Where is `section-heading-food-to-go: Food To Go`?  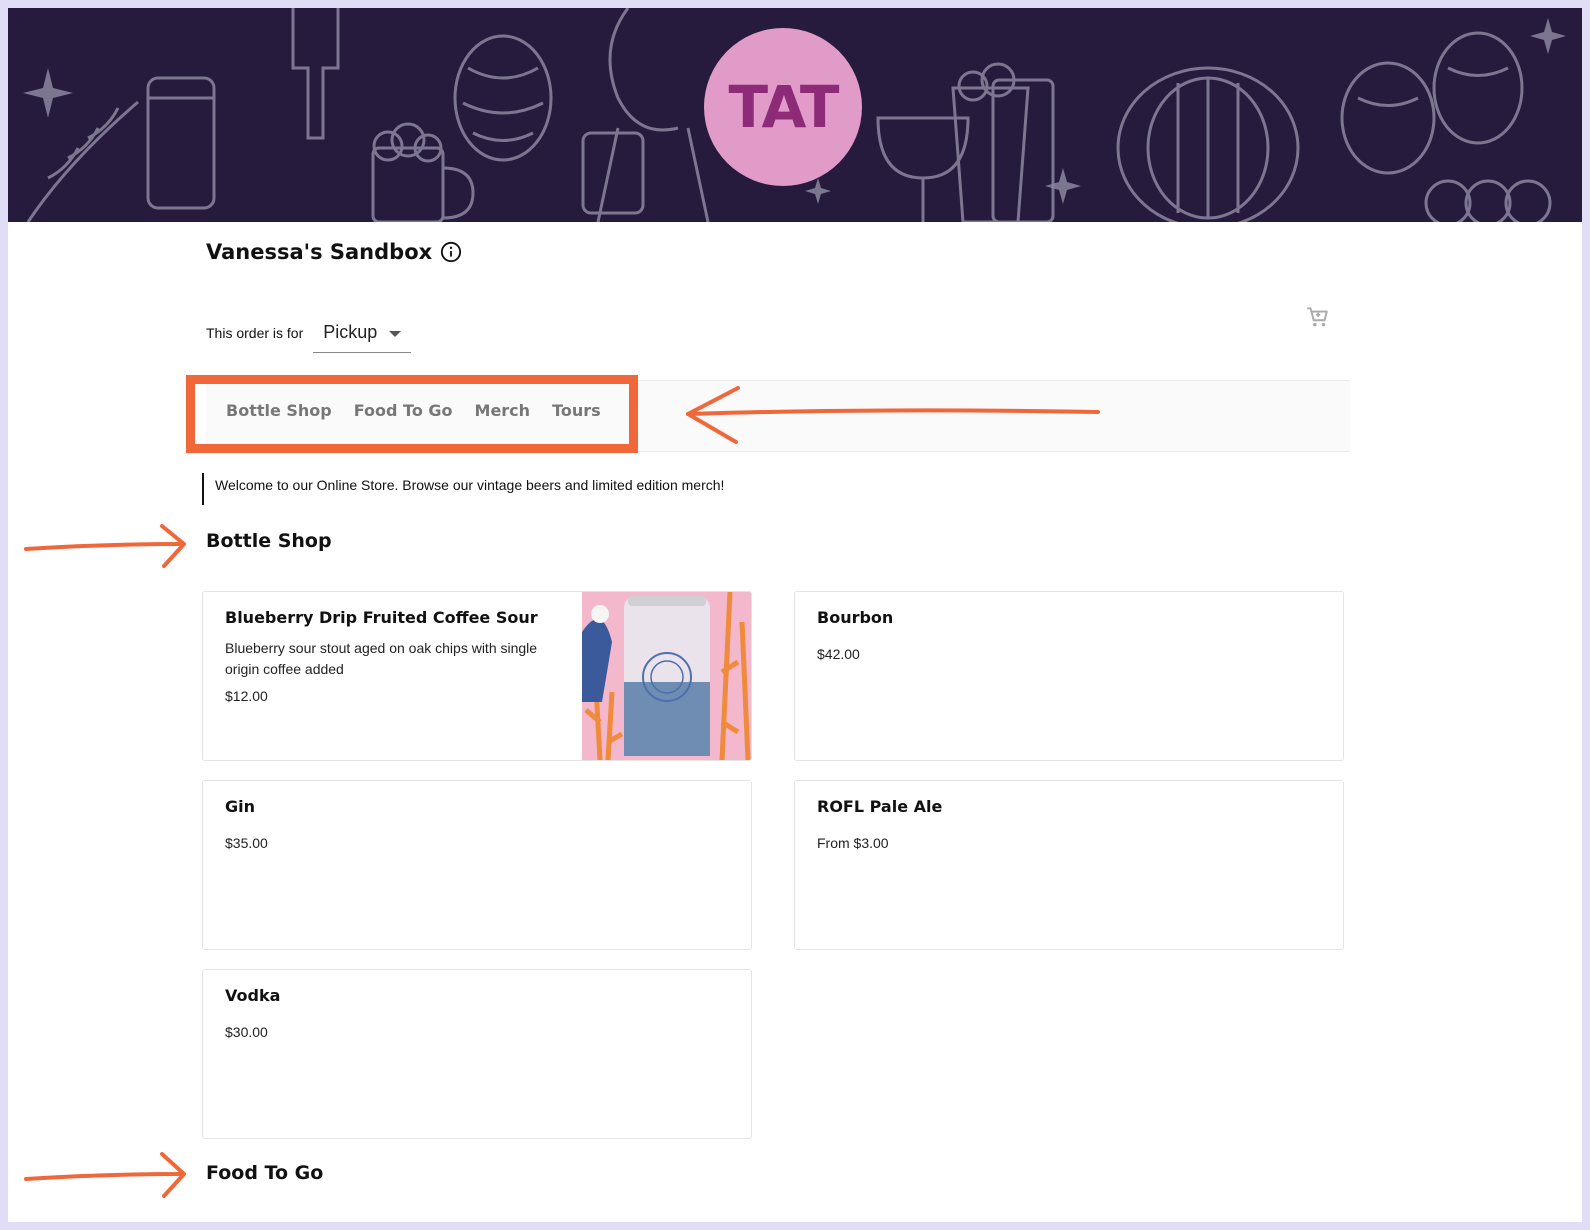
section-heading-food-to-go: Food To Go is located at coordinates (265, 1173).